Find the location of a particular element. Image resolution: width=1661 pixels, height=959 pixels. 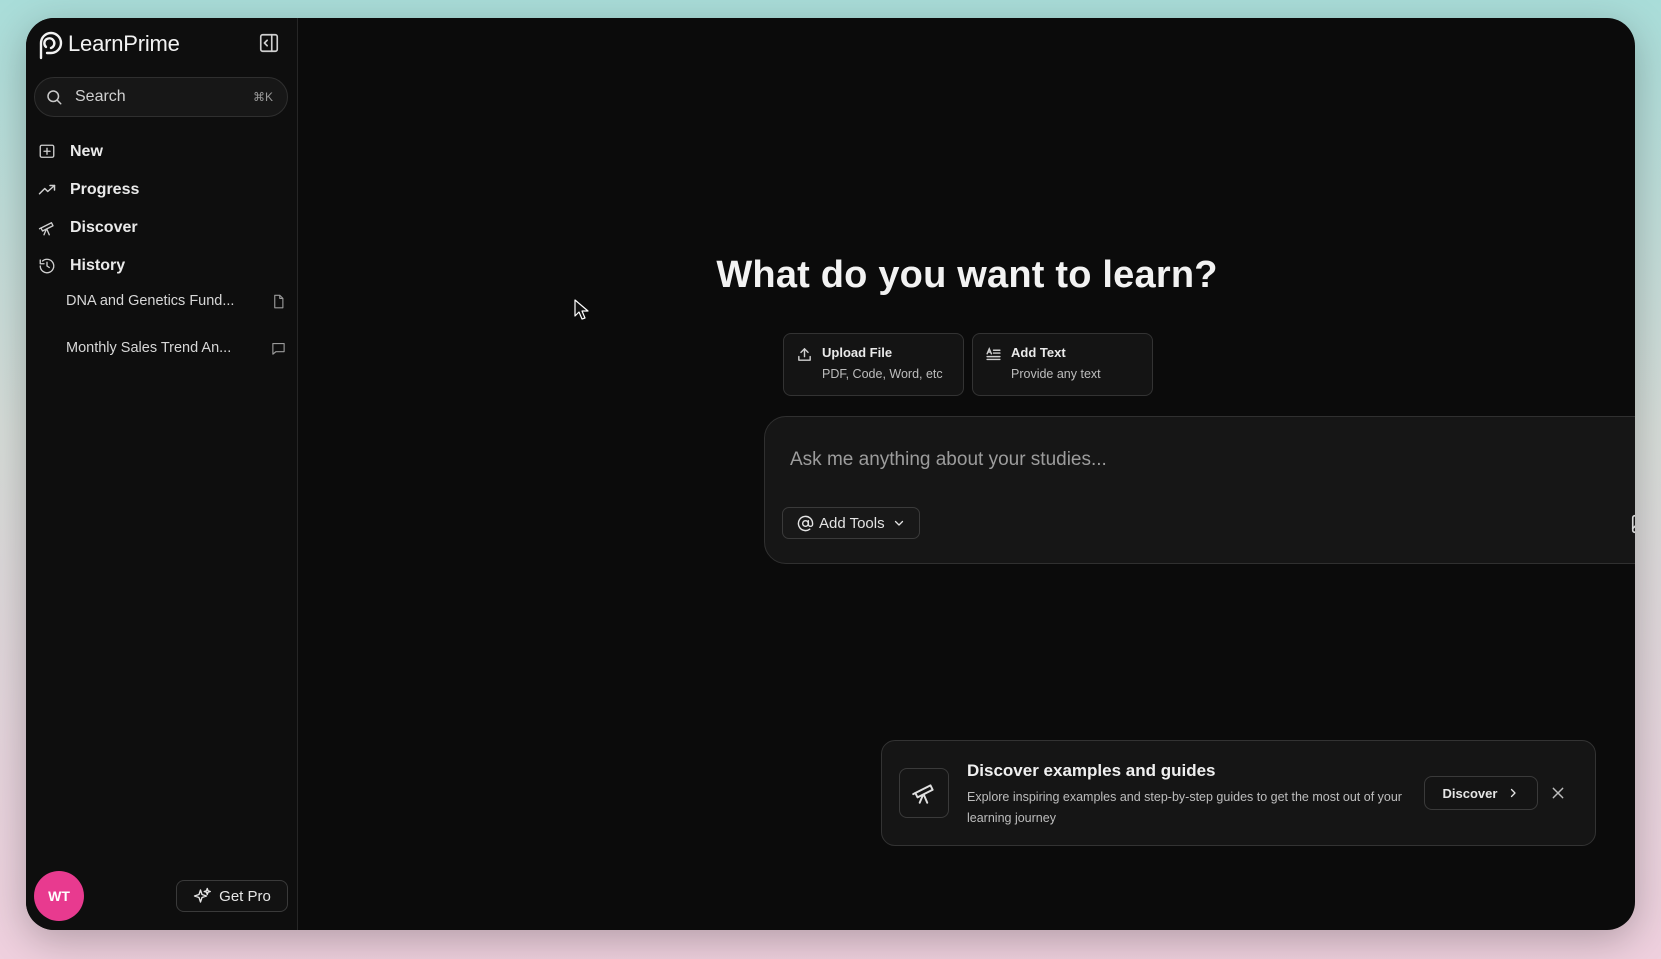

chip-title: Upload File is located at coordinates (857, 352).